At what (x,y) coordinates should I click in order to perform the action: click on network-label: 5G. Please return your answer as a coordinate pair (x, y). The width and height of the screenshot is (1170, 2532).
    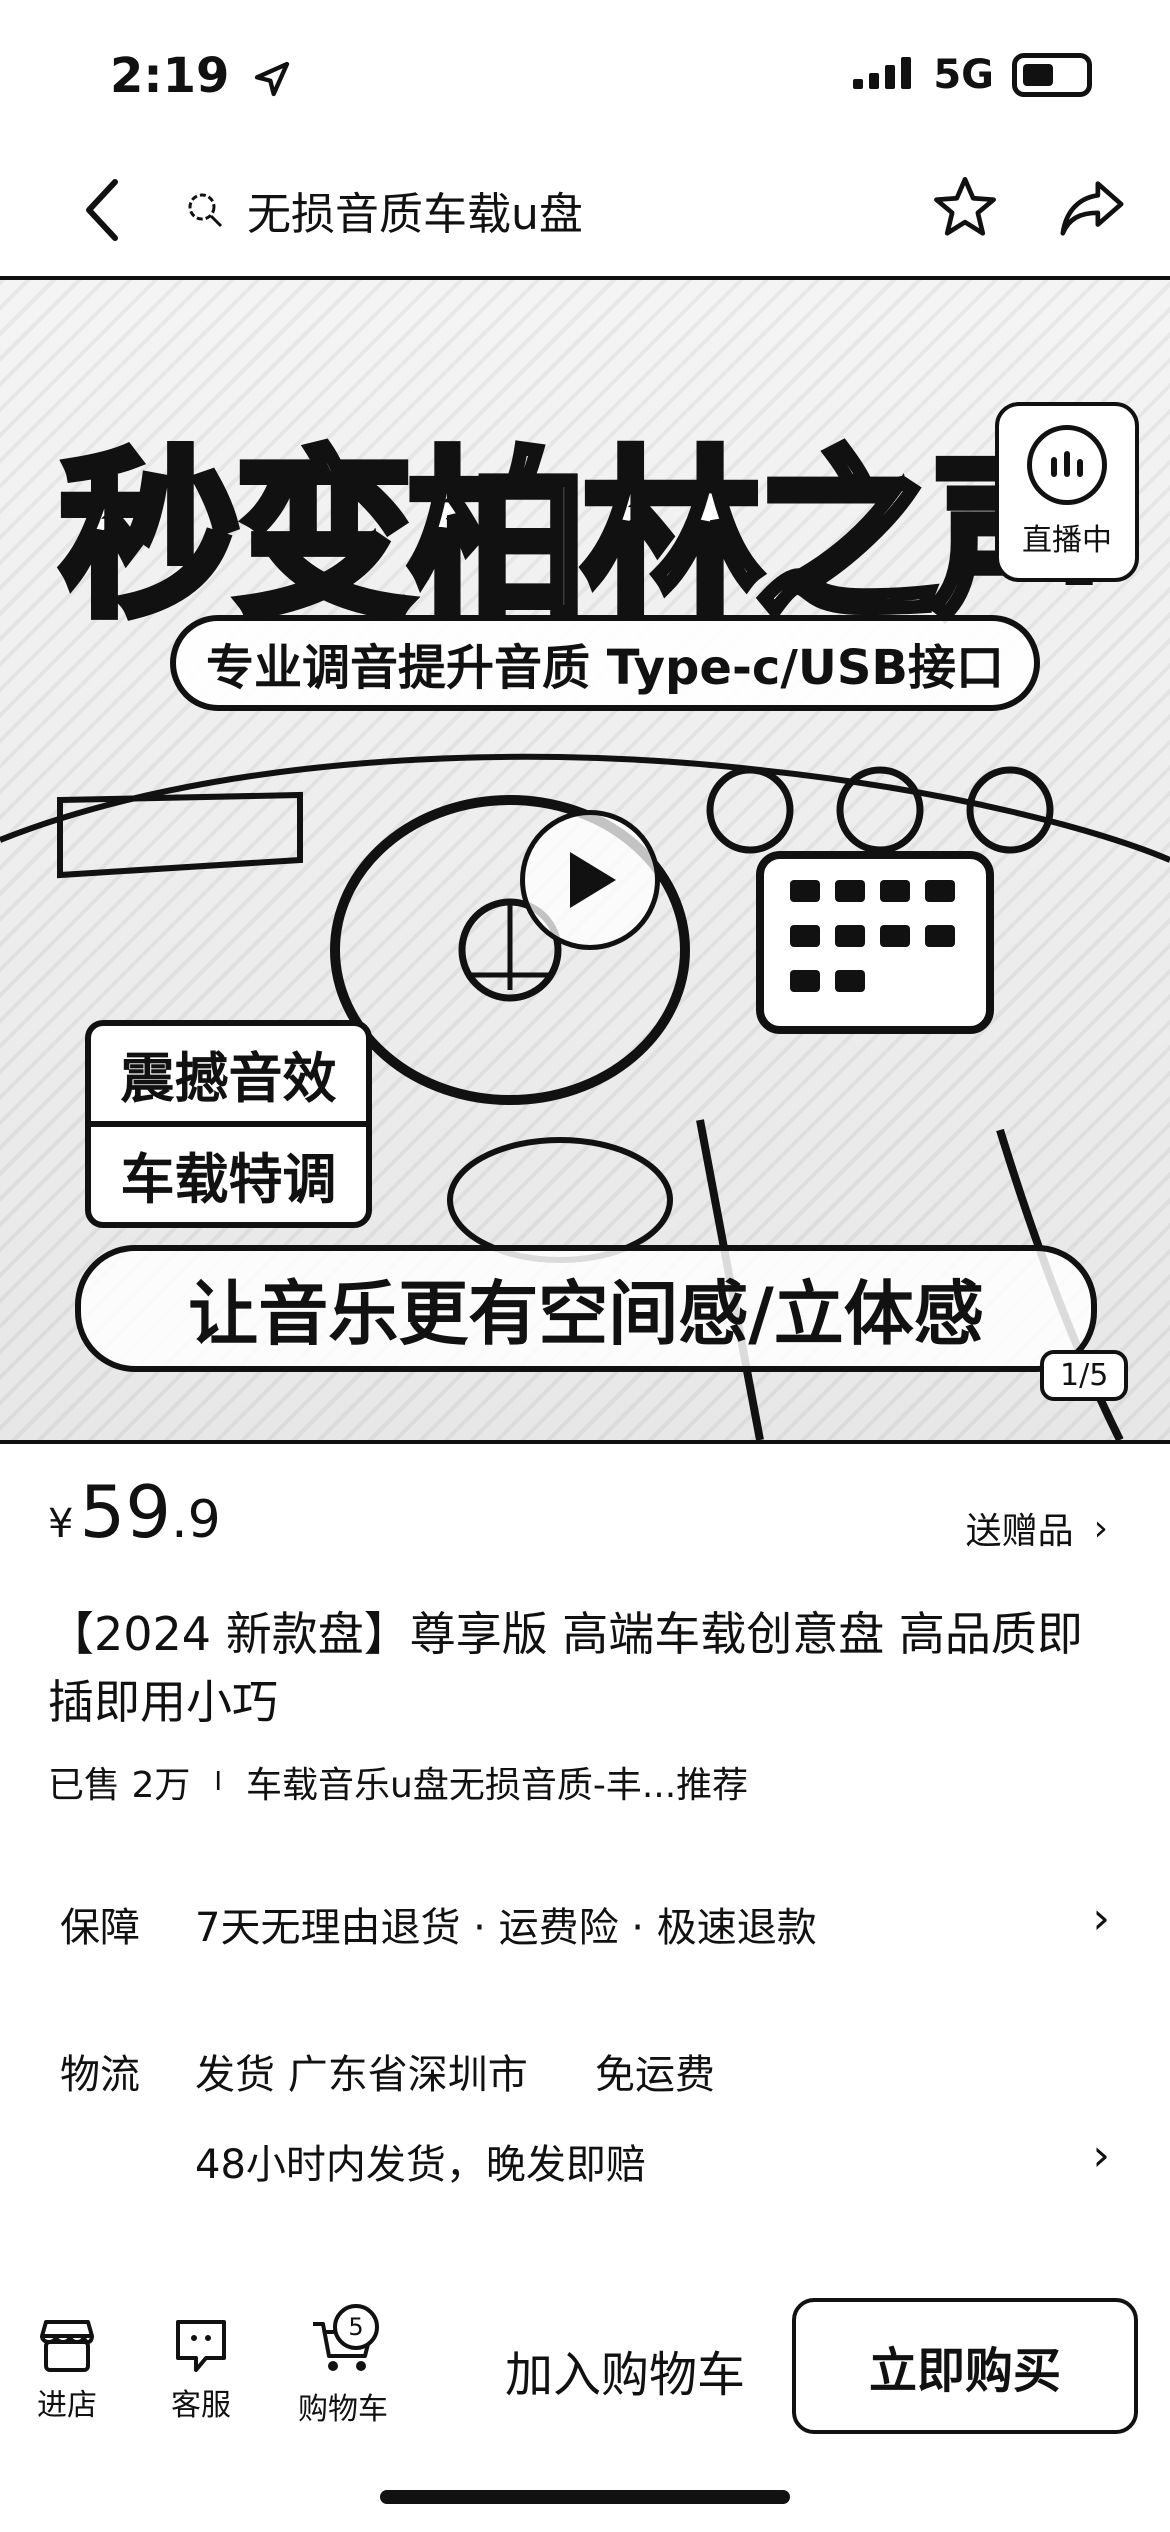
    Looking at the image, I should click on (963, 75).